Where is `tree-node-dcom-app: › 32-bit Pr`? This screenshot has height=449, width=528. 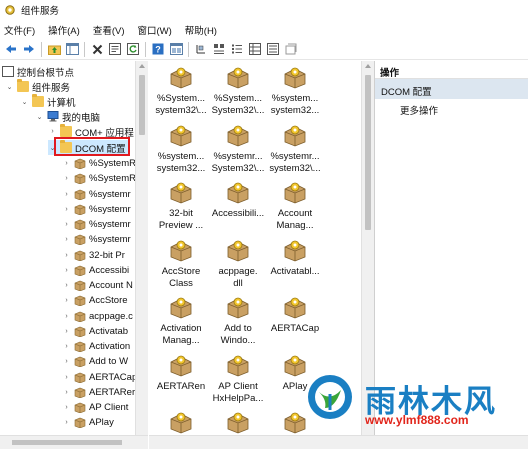
tree-node-dcom-app: › 32-bit Pr is located at coordinates (93, 255).